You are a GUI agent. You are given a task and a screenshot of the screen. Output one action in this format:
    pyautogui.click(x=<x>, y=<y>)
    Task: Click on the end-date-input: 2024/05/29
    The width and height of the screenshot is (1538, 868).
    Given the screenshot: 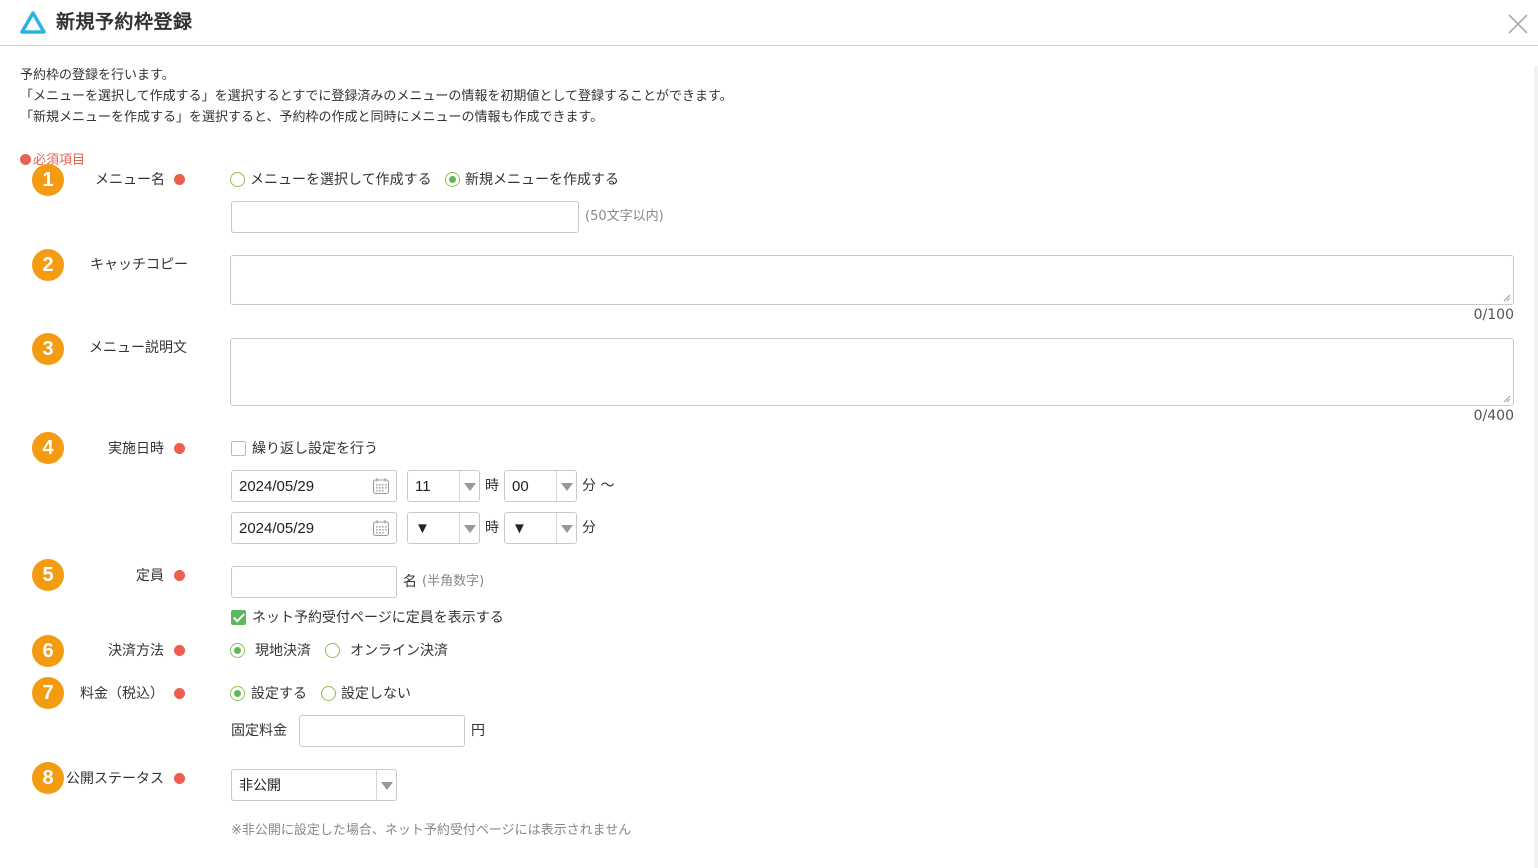 What is the action you would take?
    pyautogui.click(x=314, y=528)
    